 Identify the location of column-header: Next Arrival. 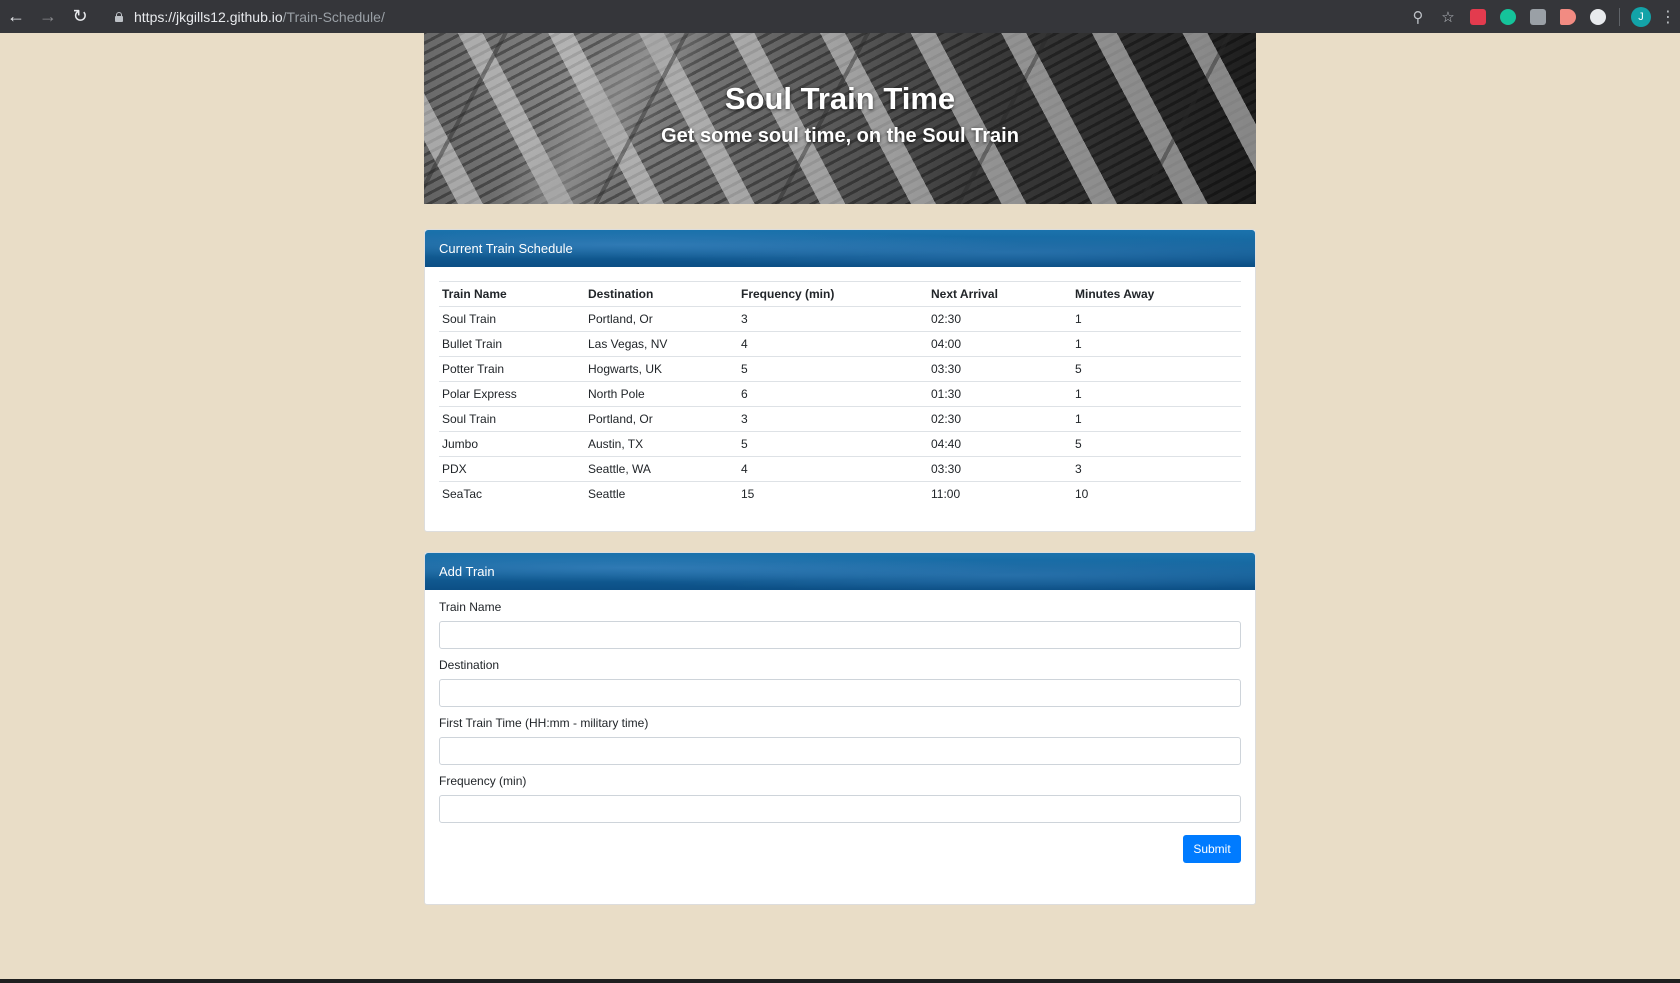
(1000, 294).